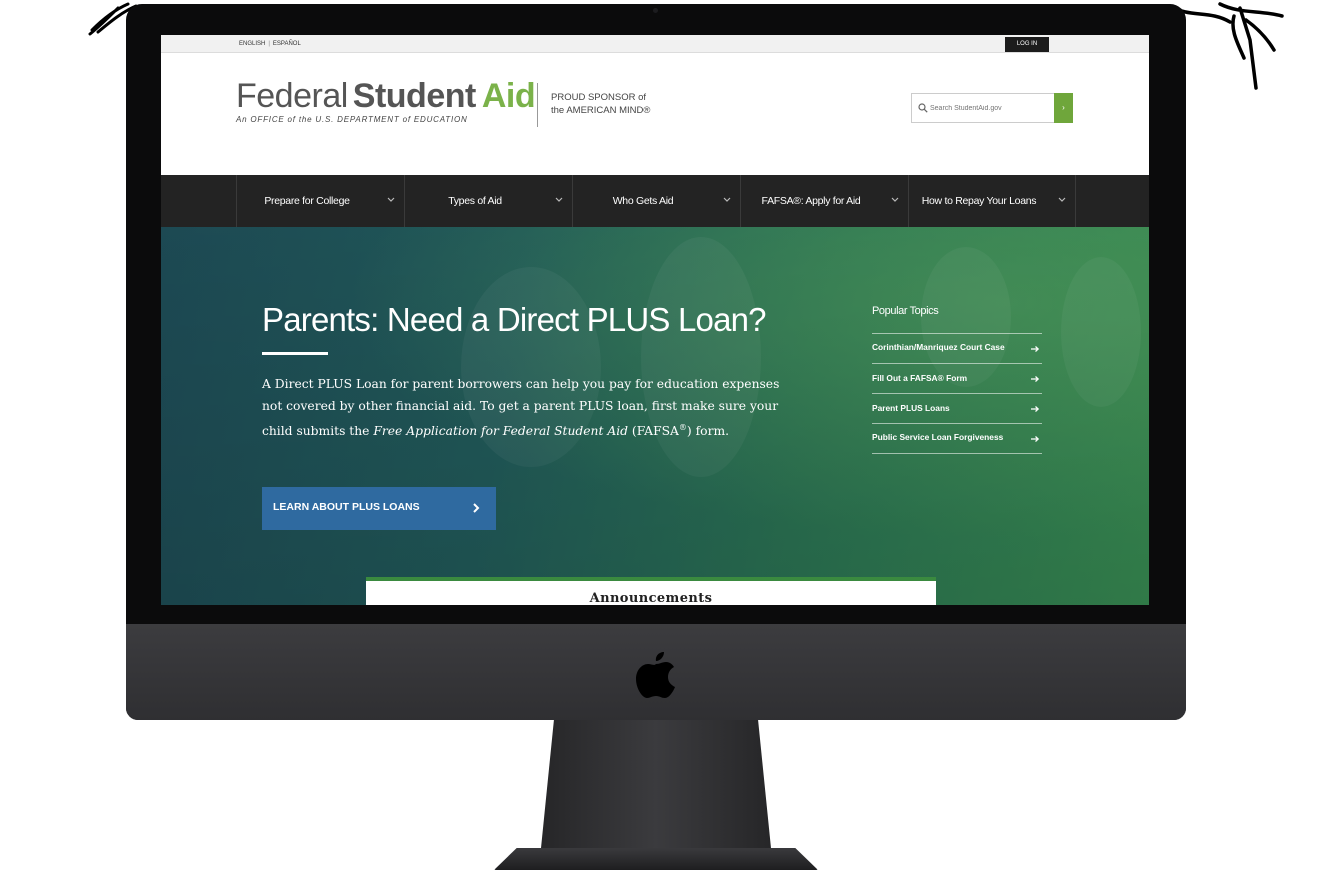  I want to click on nav-item-who-gets-aid: Who Gets Aid, so click(656, 201).